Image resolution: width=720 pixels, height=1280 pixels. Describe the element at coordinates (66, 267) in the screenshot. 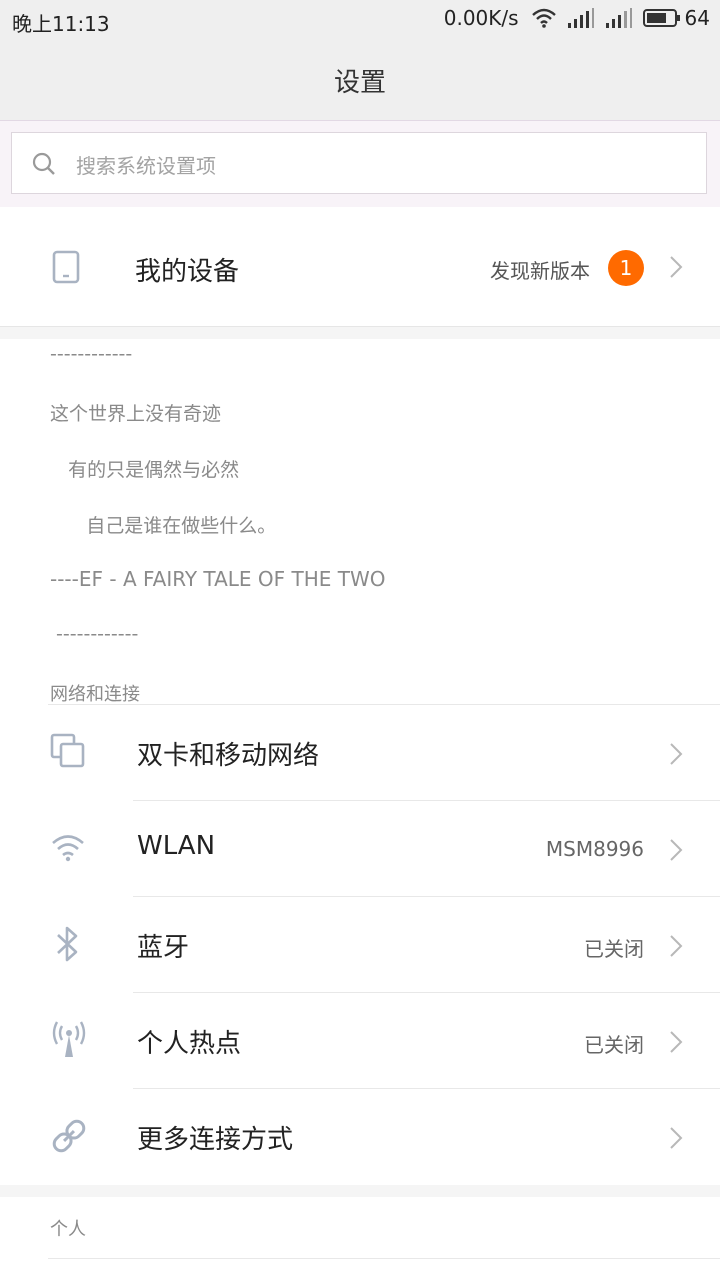

I see `phone-icon` at that location.